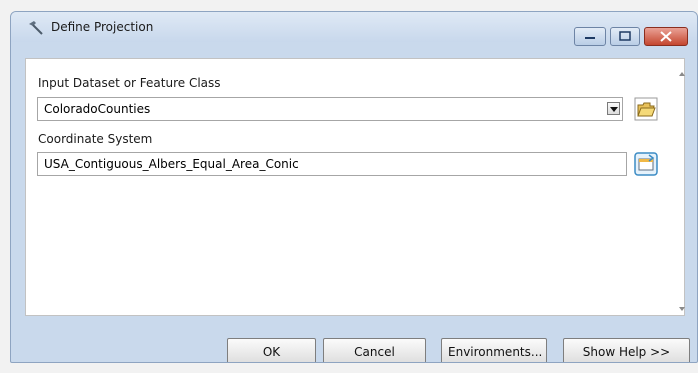  Describe the element at coordinates (332, 164) in the screenshot. I see `coordinate-system-field: USA_Contiguous_Albers_Equal_Area_Conic` at that location.